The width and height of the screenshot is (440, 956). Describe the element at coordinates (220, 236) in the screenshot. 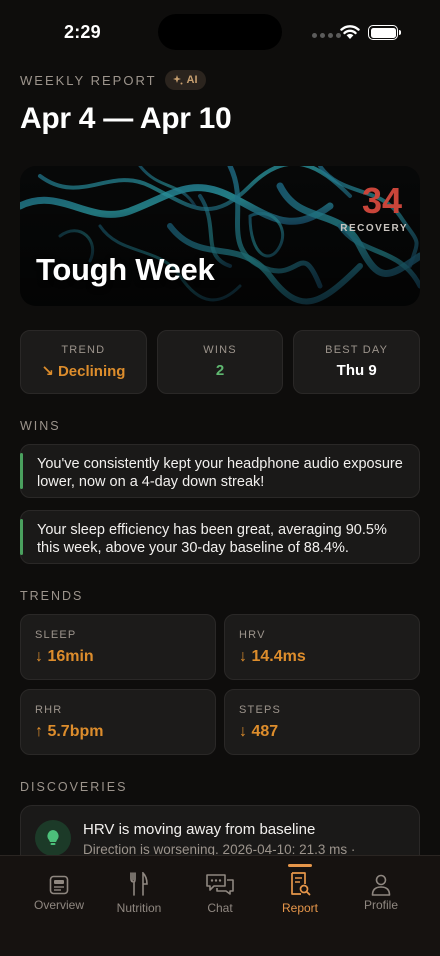

I see `hero-card: Tough Week 34 RECOVERY` at that location.